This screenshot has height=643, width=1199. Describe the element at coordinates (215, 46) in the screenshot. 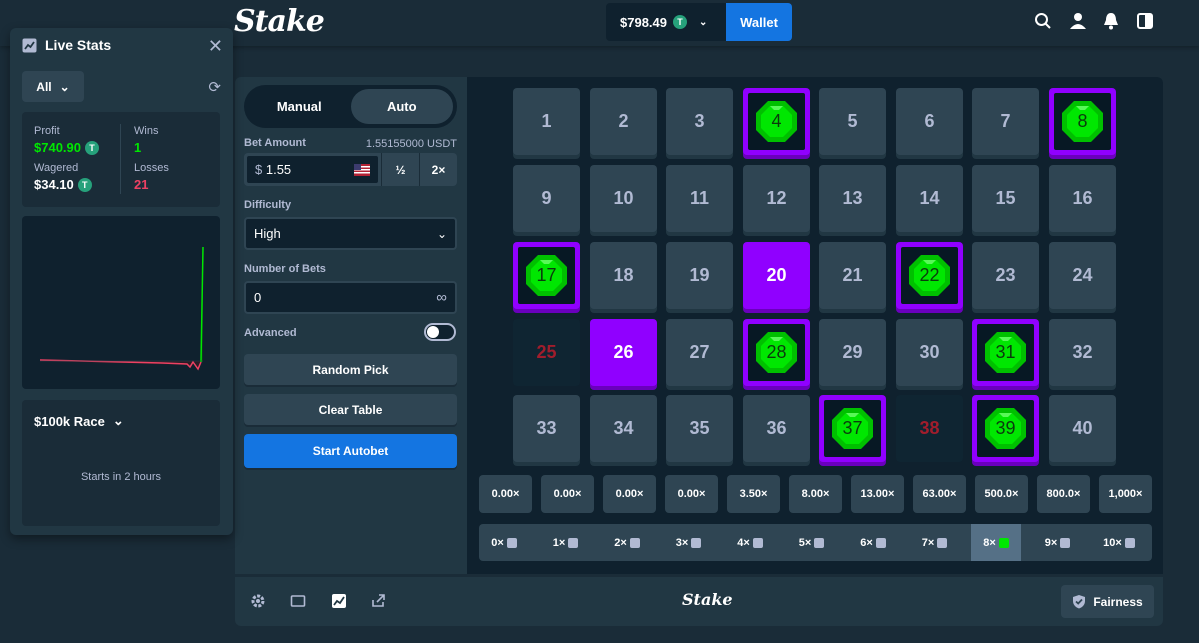

I see `close-icon: ✕` at that location.